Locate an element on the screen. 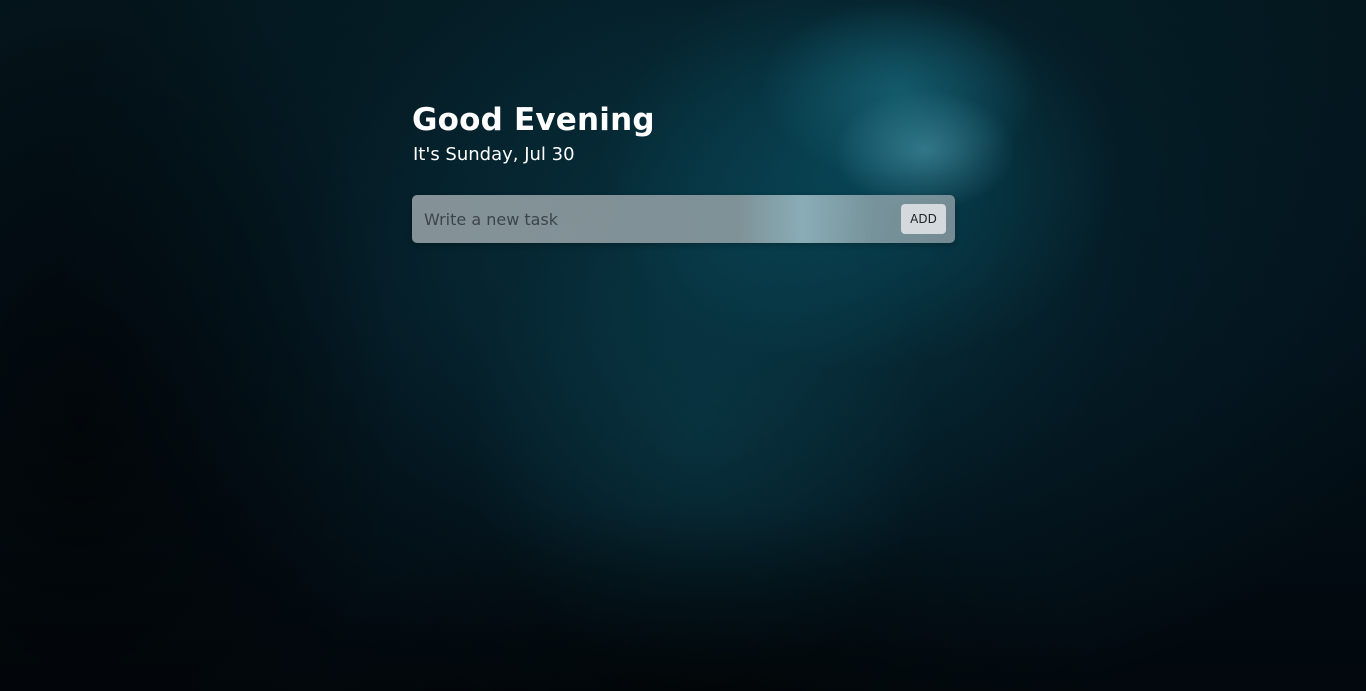 This screenshot has width=1366, height=691. new-task-form: ADD is located at coordinates (683, 219).